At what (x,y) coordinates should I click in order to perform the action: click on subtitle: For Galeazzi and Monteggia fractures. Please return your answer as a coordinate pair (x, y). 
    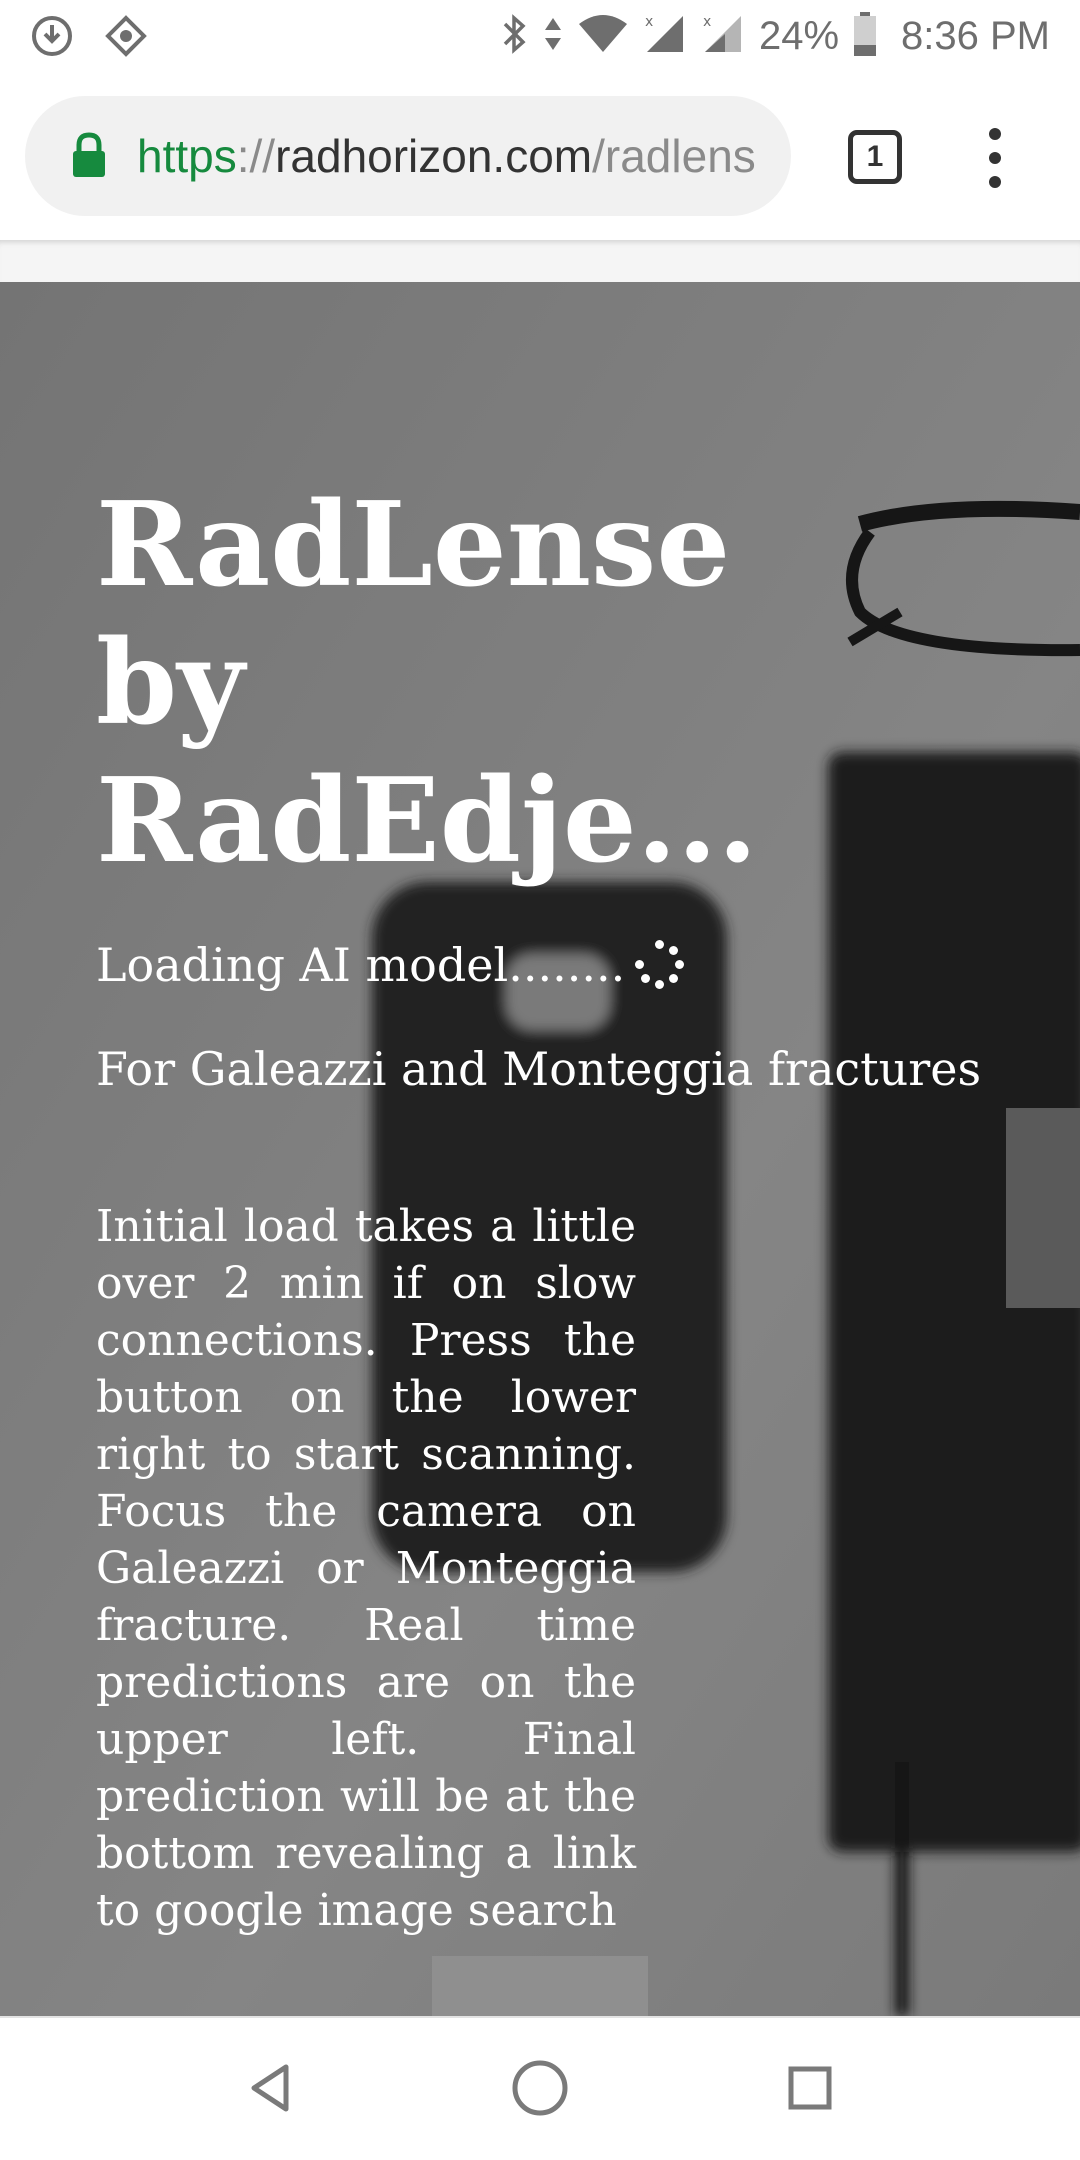
    Looking at the image, I should click on (539, 1069).